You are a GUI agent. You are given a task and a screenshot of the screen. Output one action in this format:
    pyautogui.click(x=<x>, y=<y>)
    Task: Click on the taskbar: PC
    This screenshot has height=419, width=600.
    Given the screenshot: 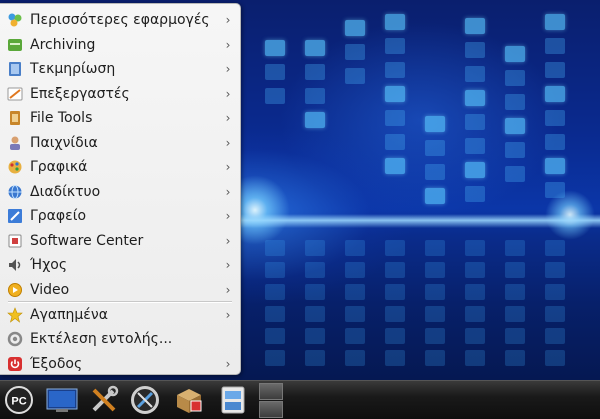 What is the action you would take?
    pyautogui.click(x=300, y=399)
    